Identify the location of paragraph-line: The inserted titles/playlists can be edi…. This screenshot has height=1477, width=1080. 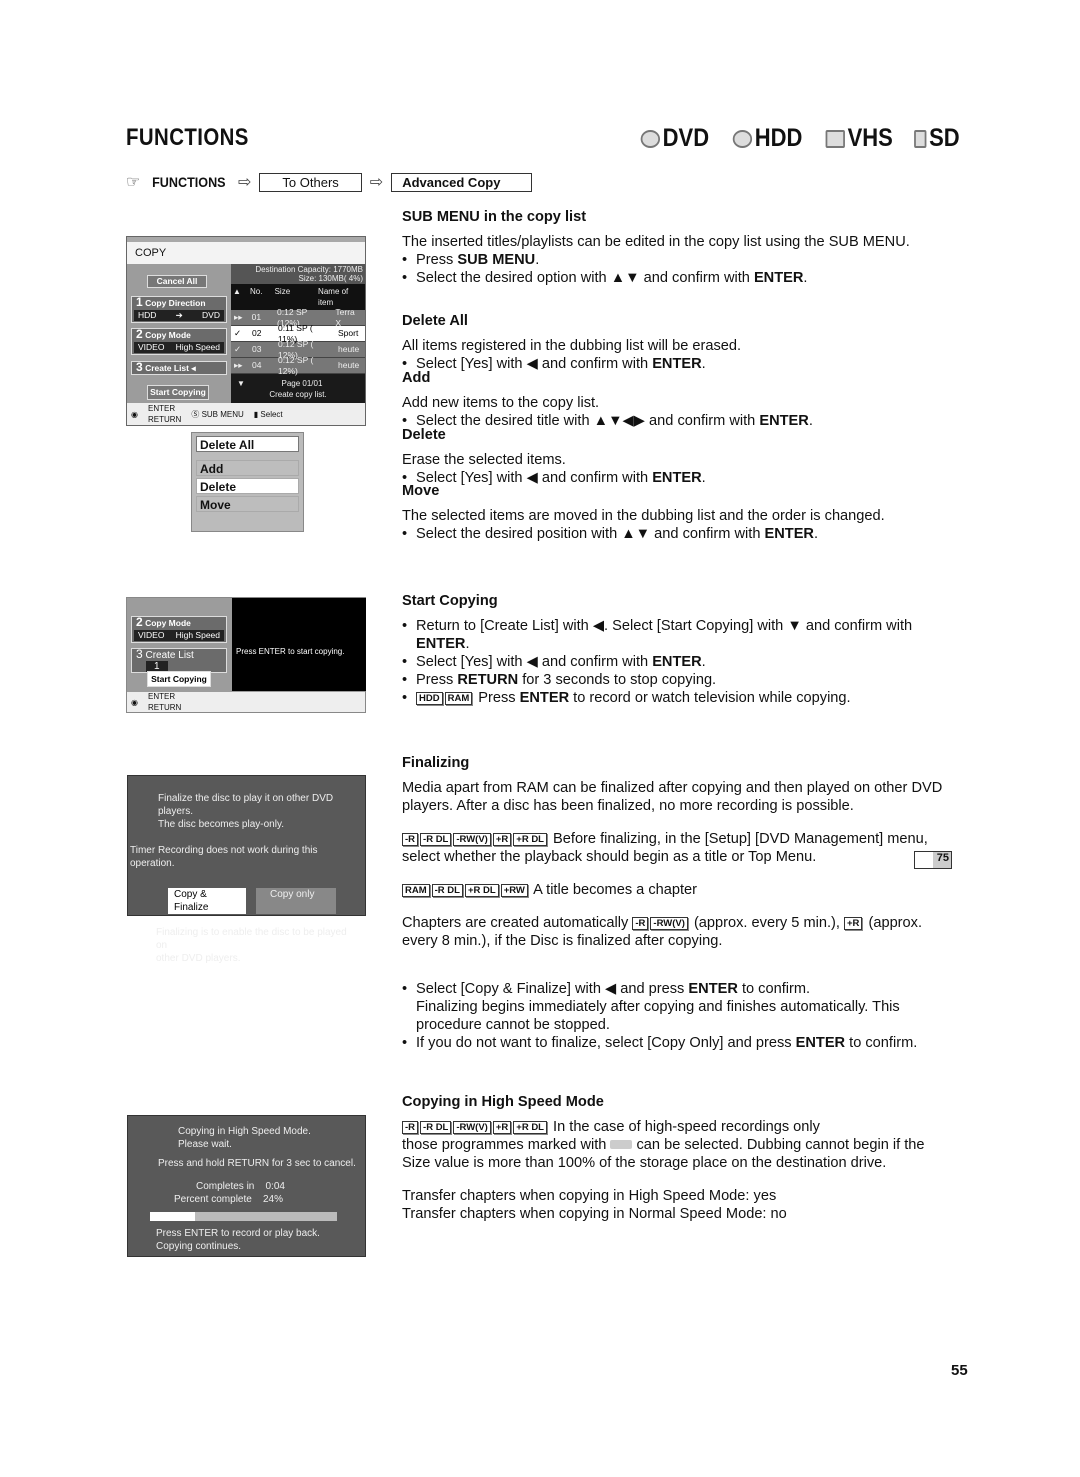
(656, 242).